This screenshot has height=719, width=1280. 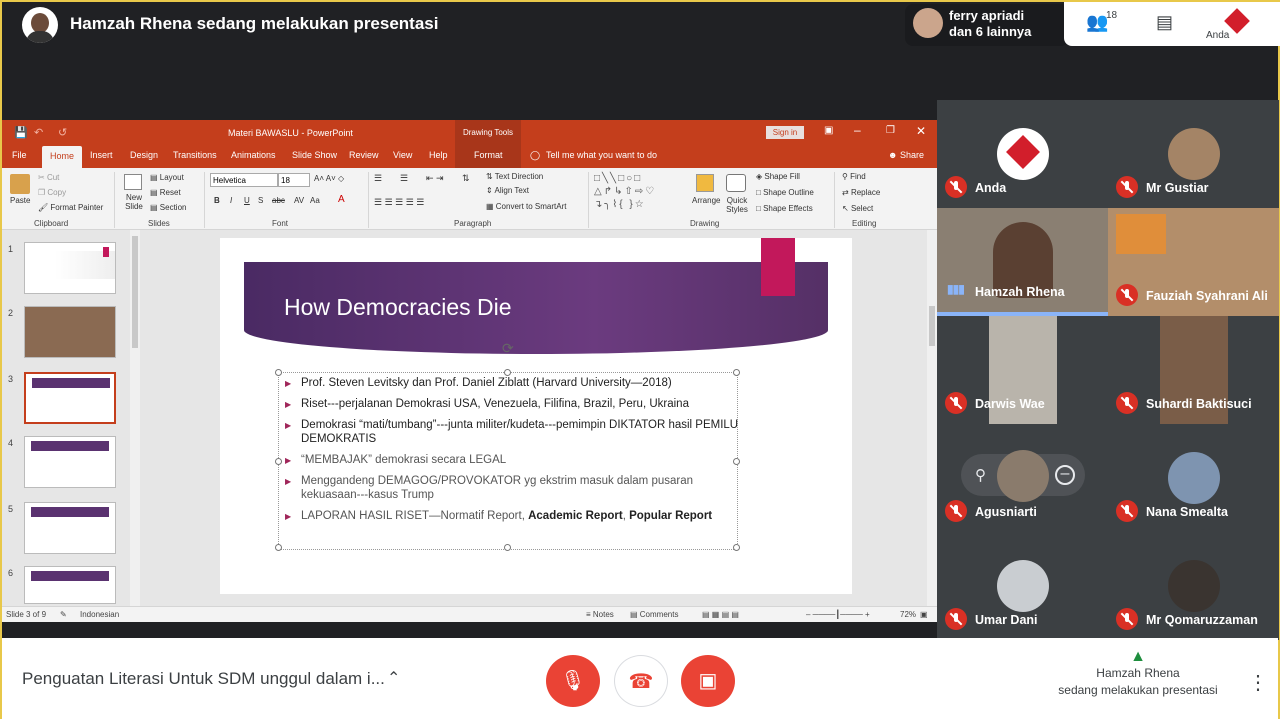 What do you see at coordinates (508, 348) in the screenshot?
I see `rotate-handle-icon: ⟳` at bounding box center [508, 348].